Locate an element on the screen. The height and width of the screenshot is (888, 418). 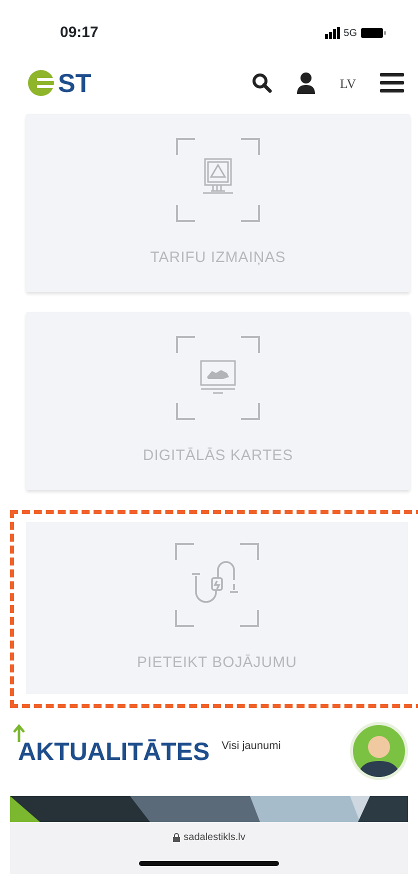
search-icon is located at coordinates (262, 83).